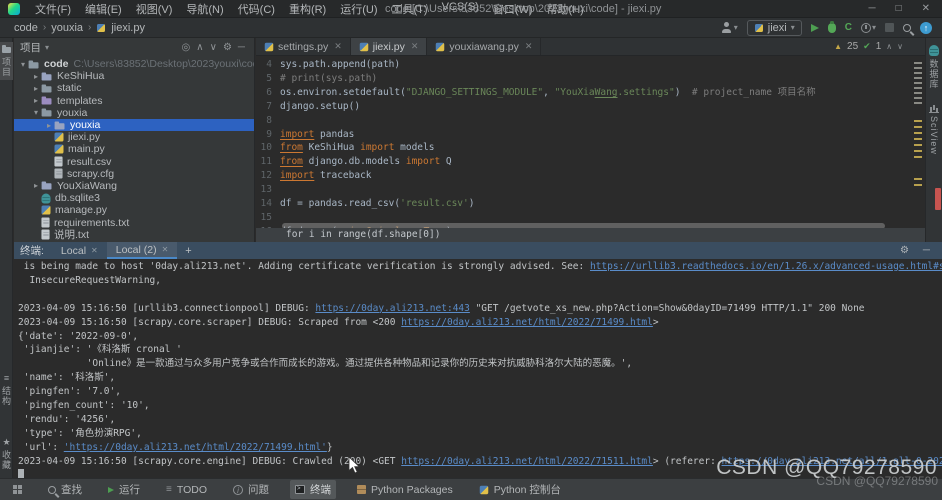 The width and height of the screenshot is (942, 500). What do you see at coordinates (918, 142) in the screenshot?
I see `error-stripe` at bounding box center [918, 142].